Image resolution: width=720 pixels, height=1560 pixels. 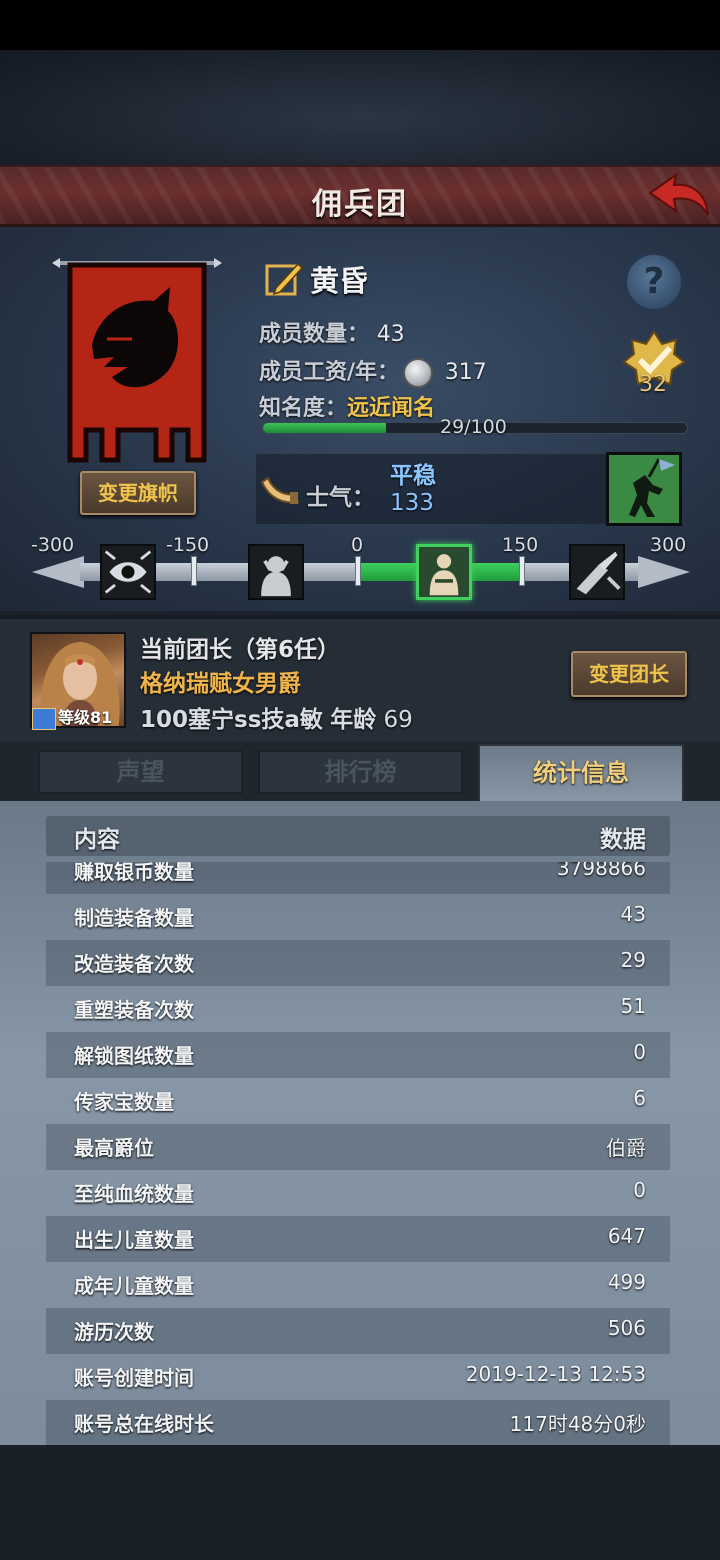 I want to click on scale-label-neg150: -150, so click(x=188, y=545).